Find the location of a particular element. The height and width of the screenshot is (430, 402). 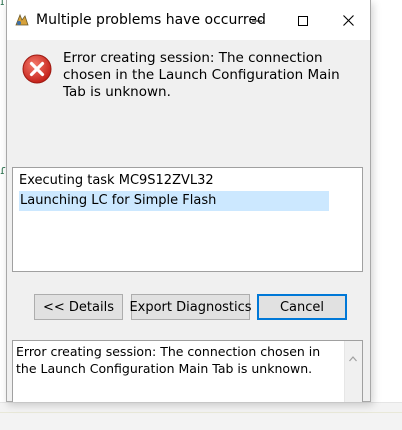

close-icon is located at coordinates (348, 20).